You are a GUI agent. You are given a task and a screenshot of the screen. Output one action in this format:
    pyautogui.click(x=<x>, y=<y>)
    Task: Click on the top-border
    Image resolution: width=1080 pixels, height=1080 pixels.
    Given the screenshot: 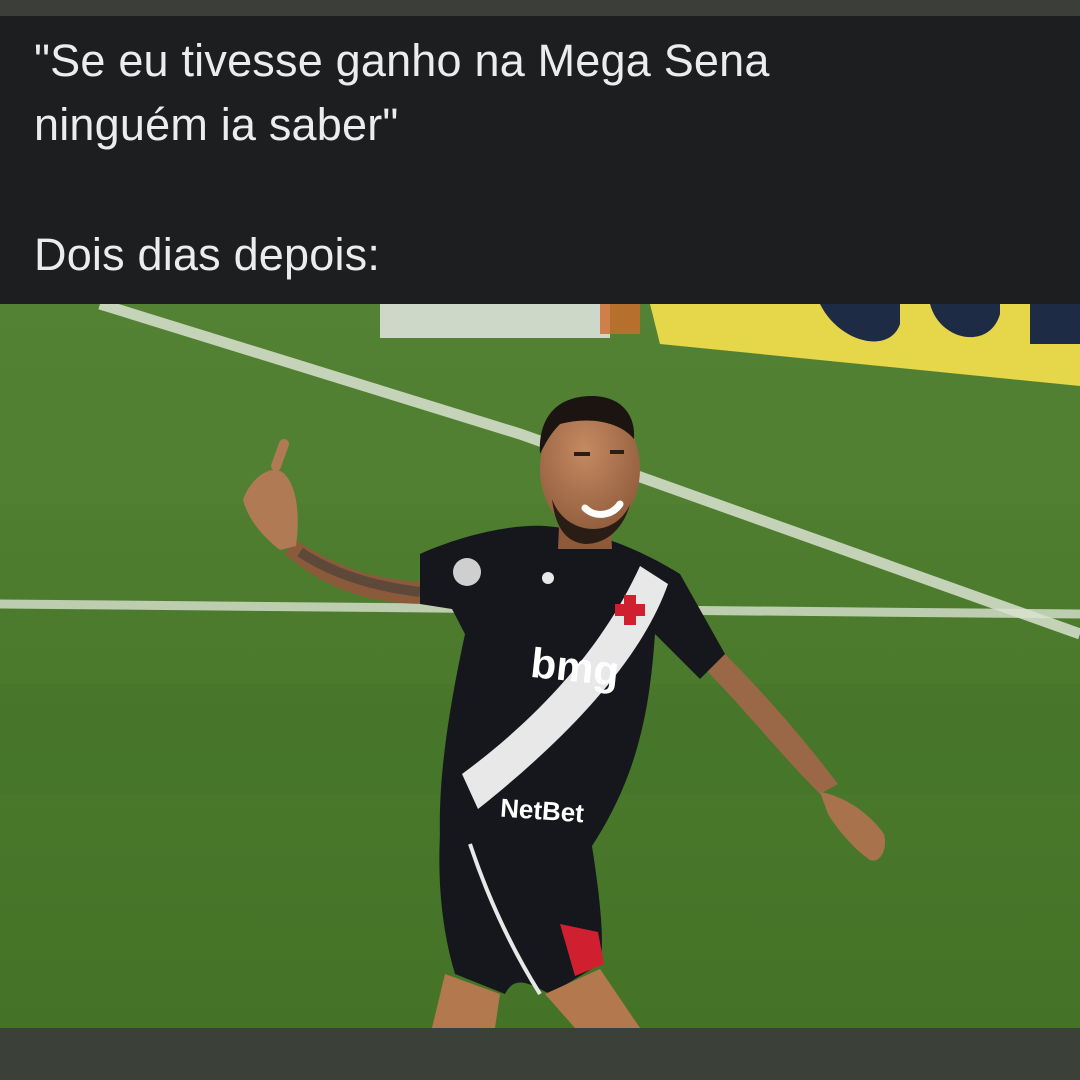 What is the action you would take?
    pyautogui.click(x=540, y=8)
    